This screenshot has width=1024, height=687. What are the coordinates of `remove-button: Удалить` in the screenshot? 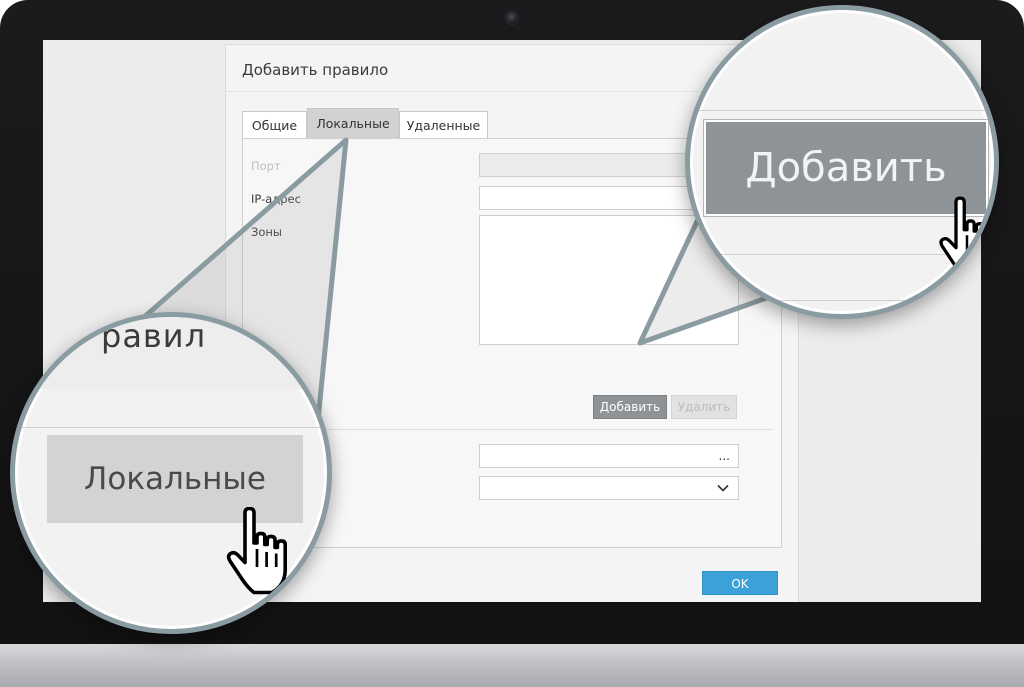 It's located at (704, 407).